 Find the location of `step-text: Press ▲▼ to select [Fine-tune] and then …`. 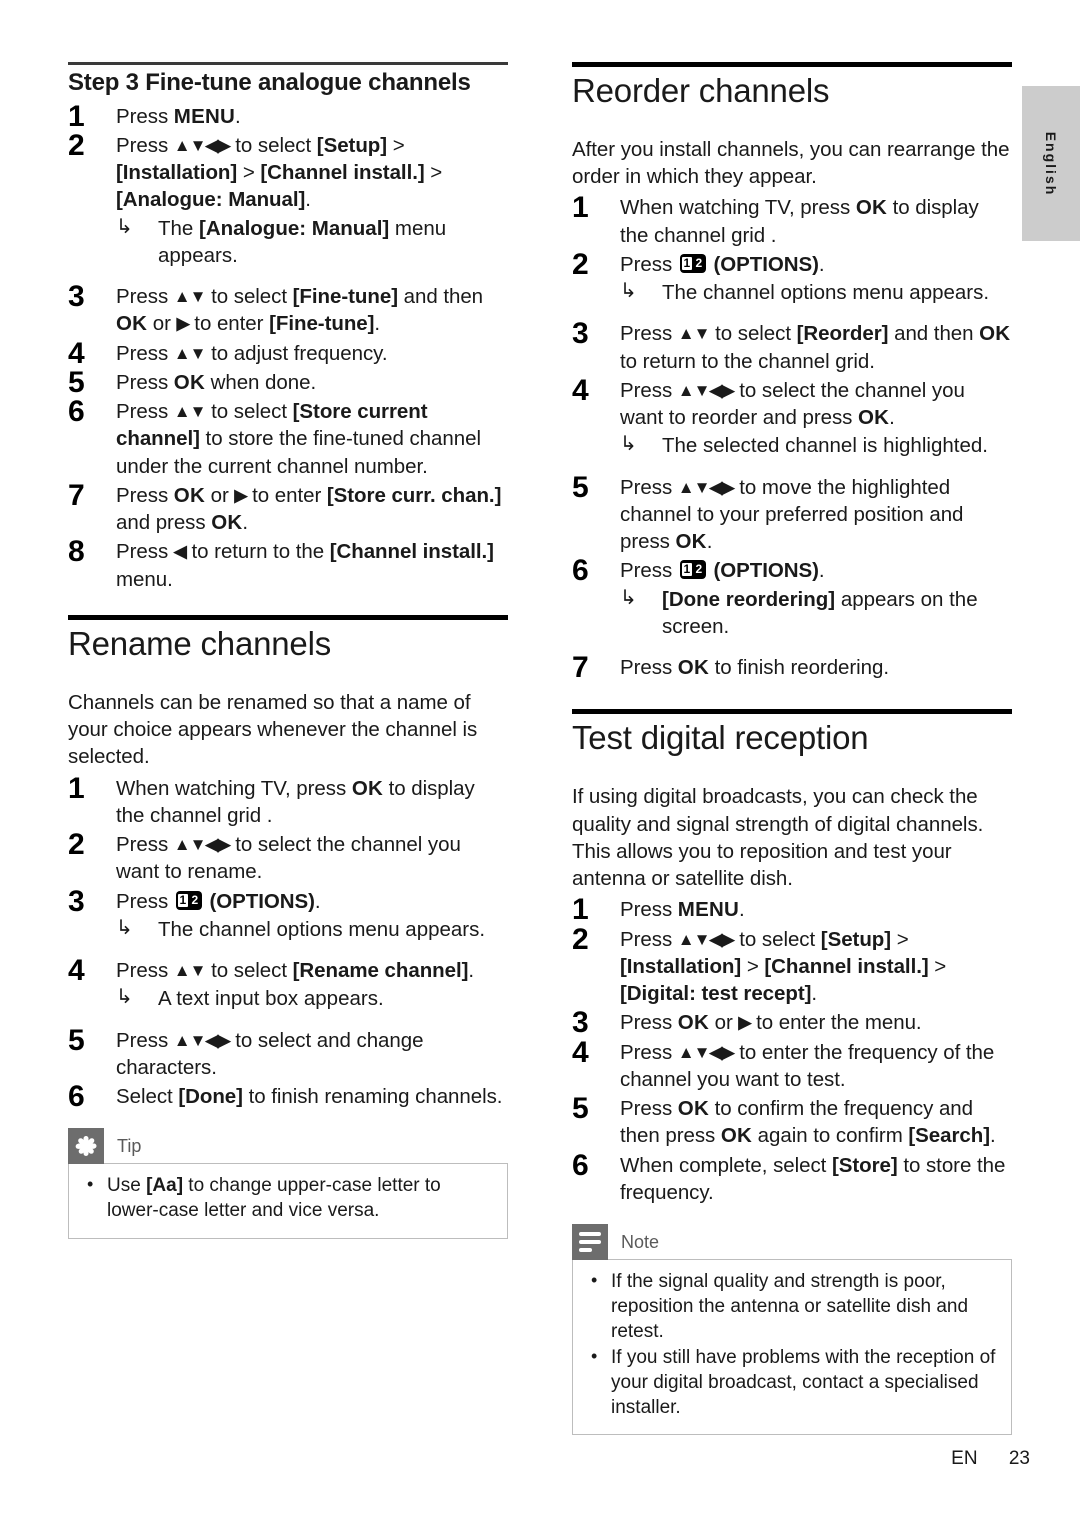

step-text: Press ▲▼ to select [Fine-tune] and then … is located at coordinates (300, 310).